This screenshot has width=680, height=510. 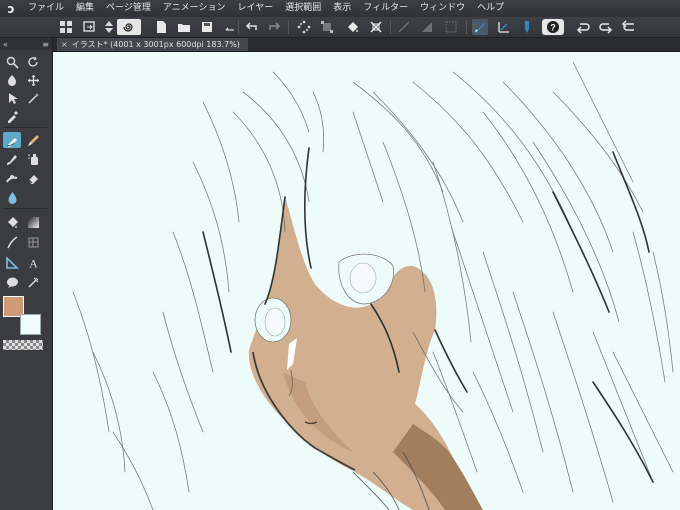 I want to click on right-iris, so click(x=363, y=278).